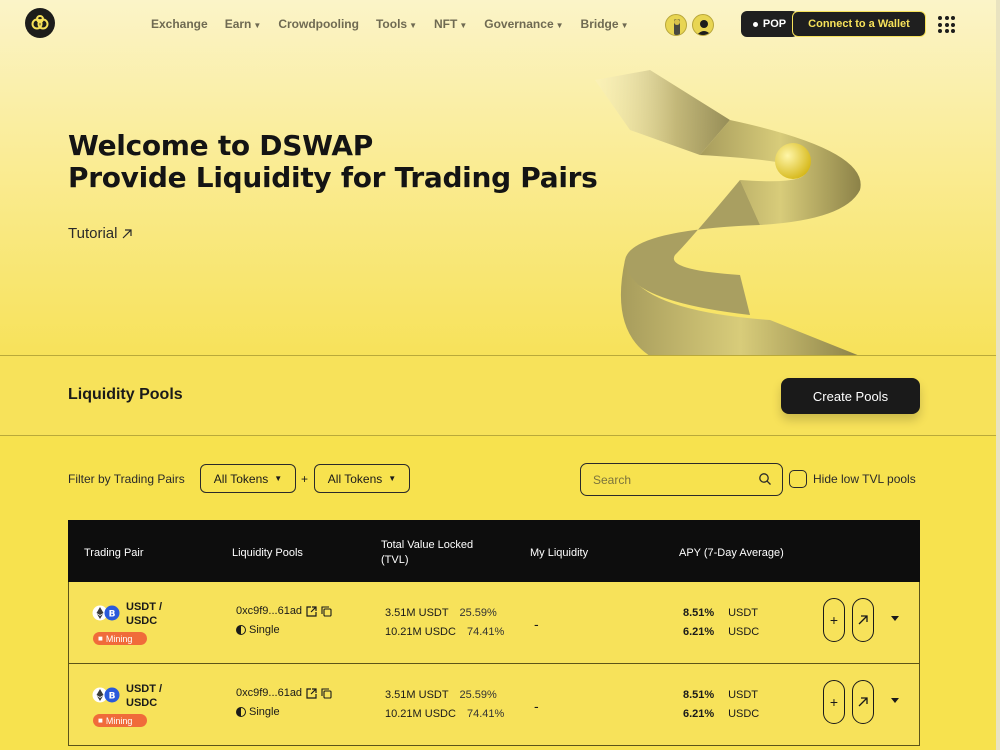  What do you see at coordinates (403, 632) in the screenshot?
I see `tvl-amount: 10.21M` at bounding box center [403, 632].